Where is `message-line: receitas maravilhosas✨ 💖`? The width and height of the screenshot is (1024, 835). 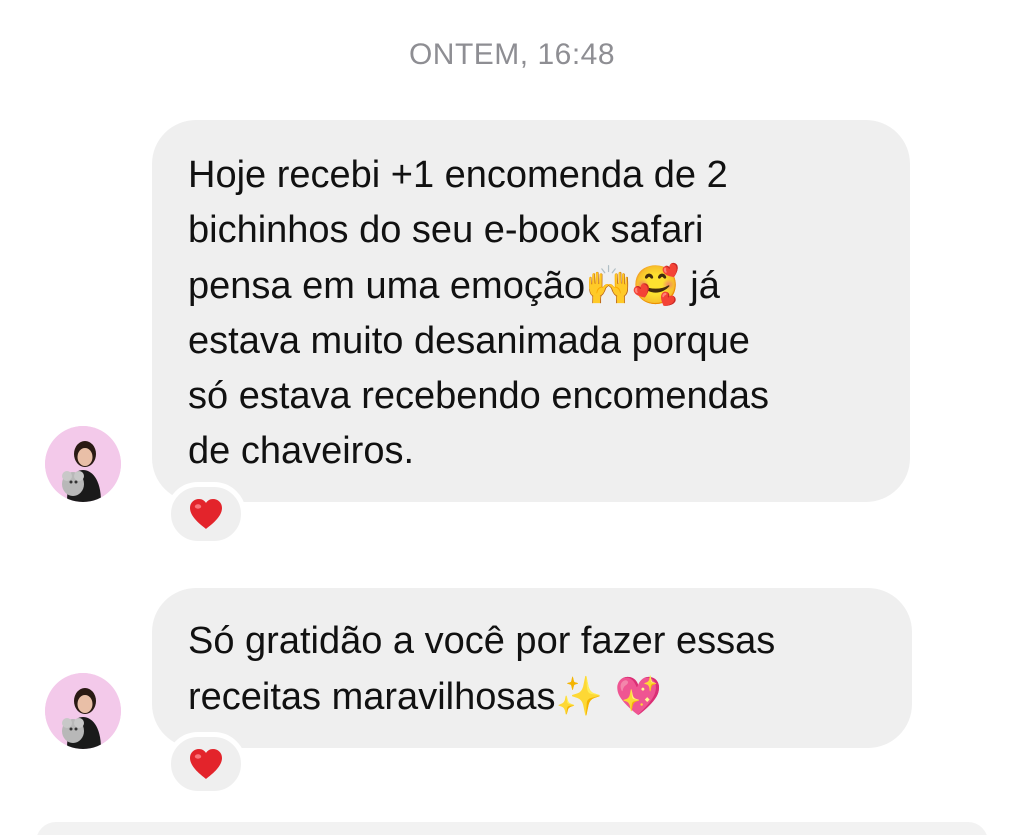 message-line: receitas maravilhosas✨ 💖 is located at coordinates (532, 697).